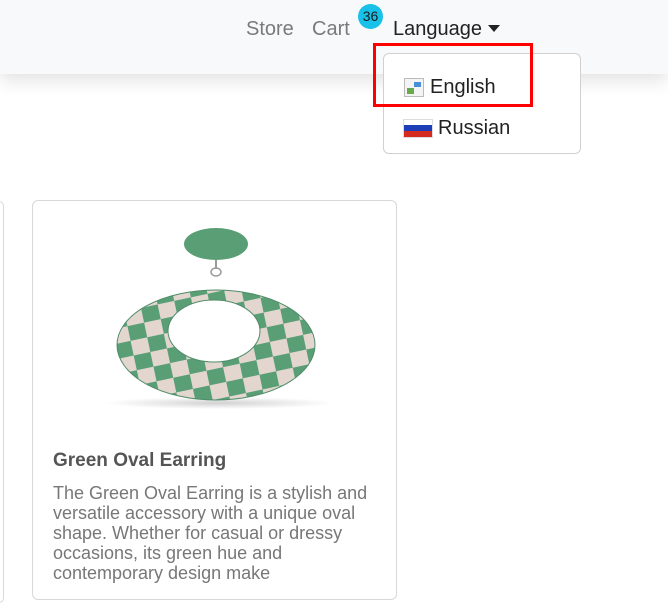 The image size is (668, 603). Describe the element at coordinates (482, 103) in the screenshot. I see `language-dropdown-menu: English Russian` at that location.